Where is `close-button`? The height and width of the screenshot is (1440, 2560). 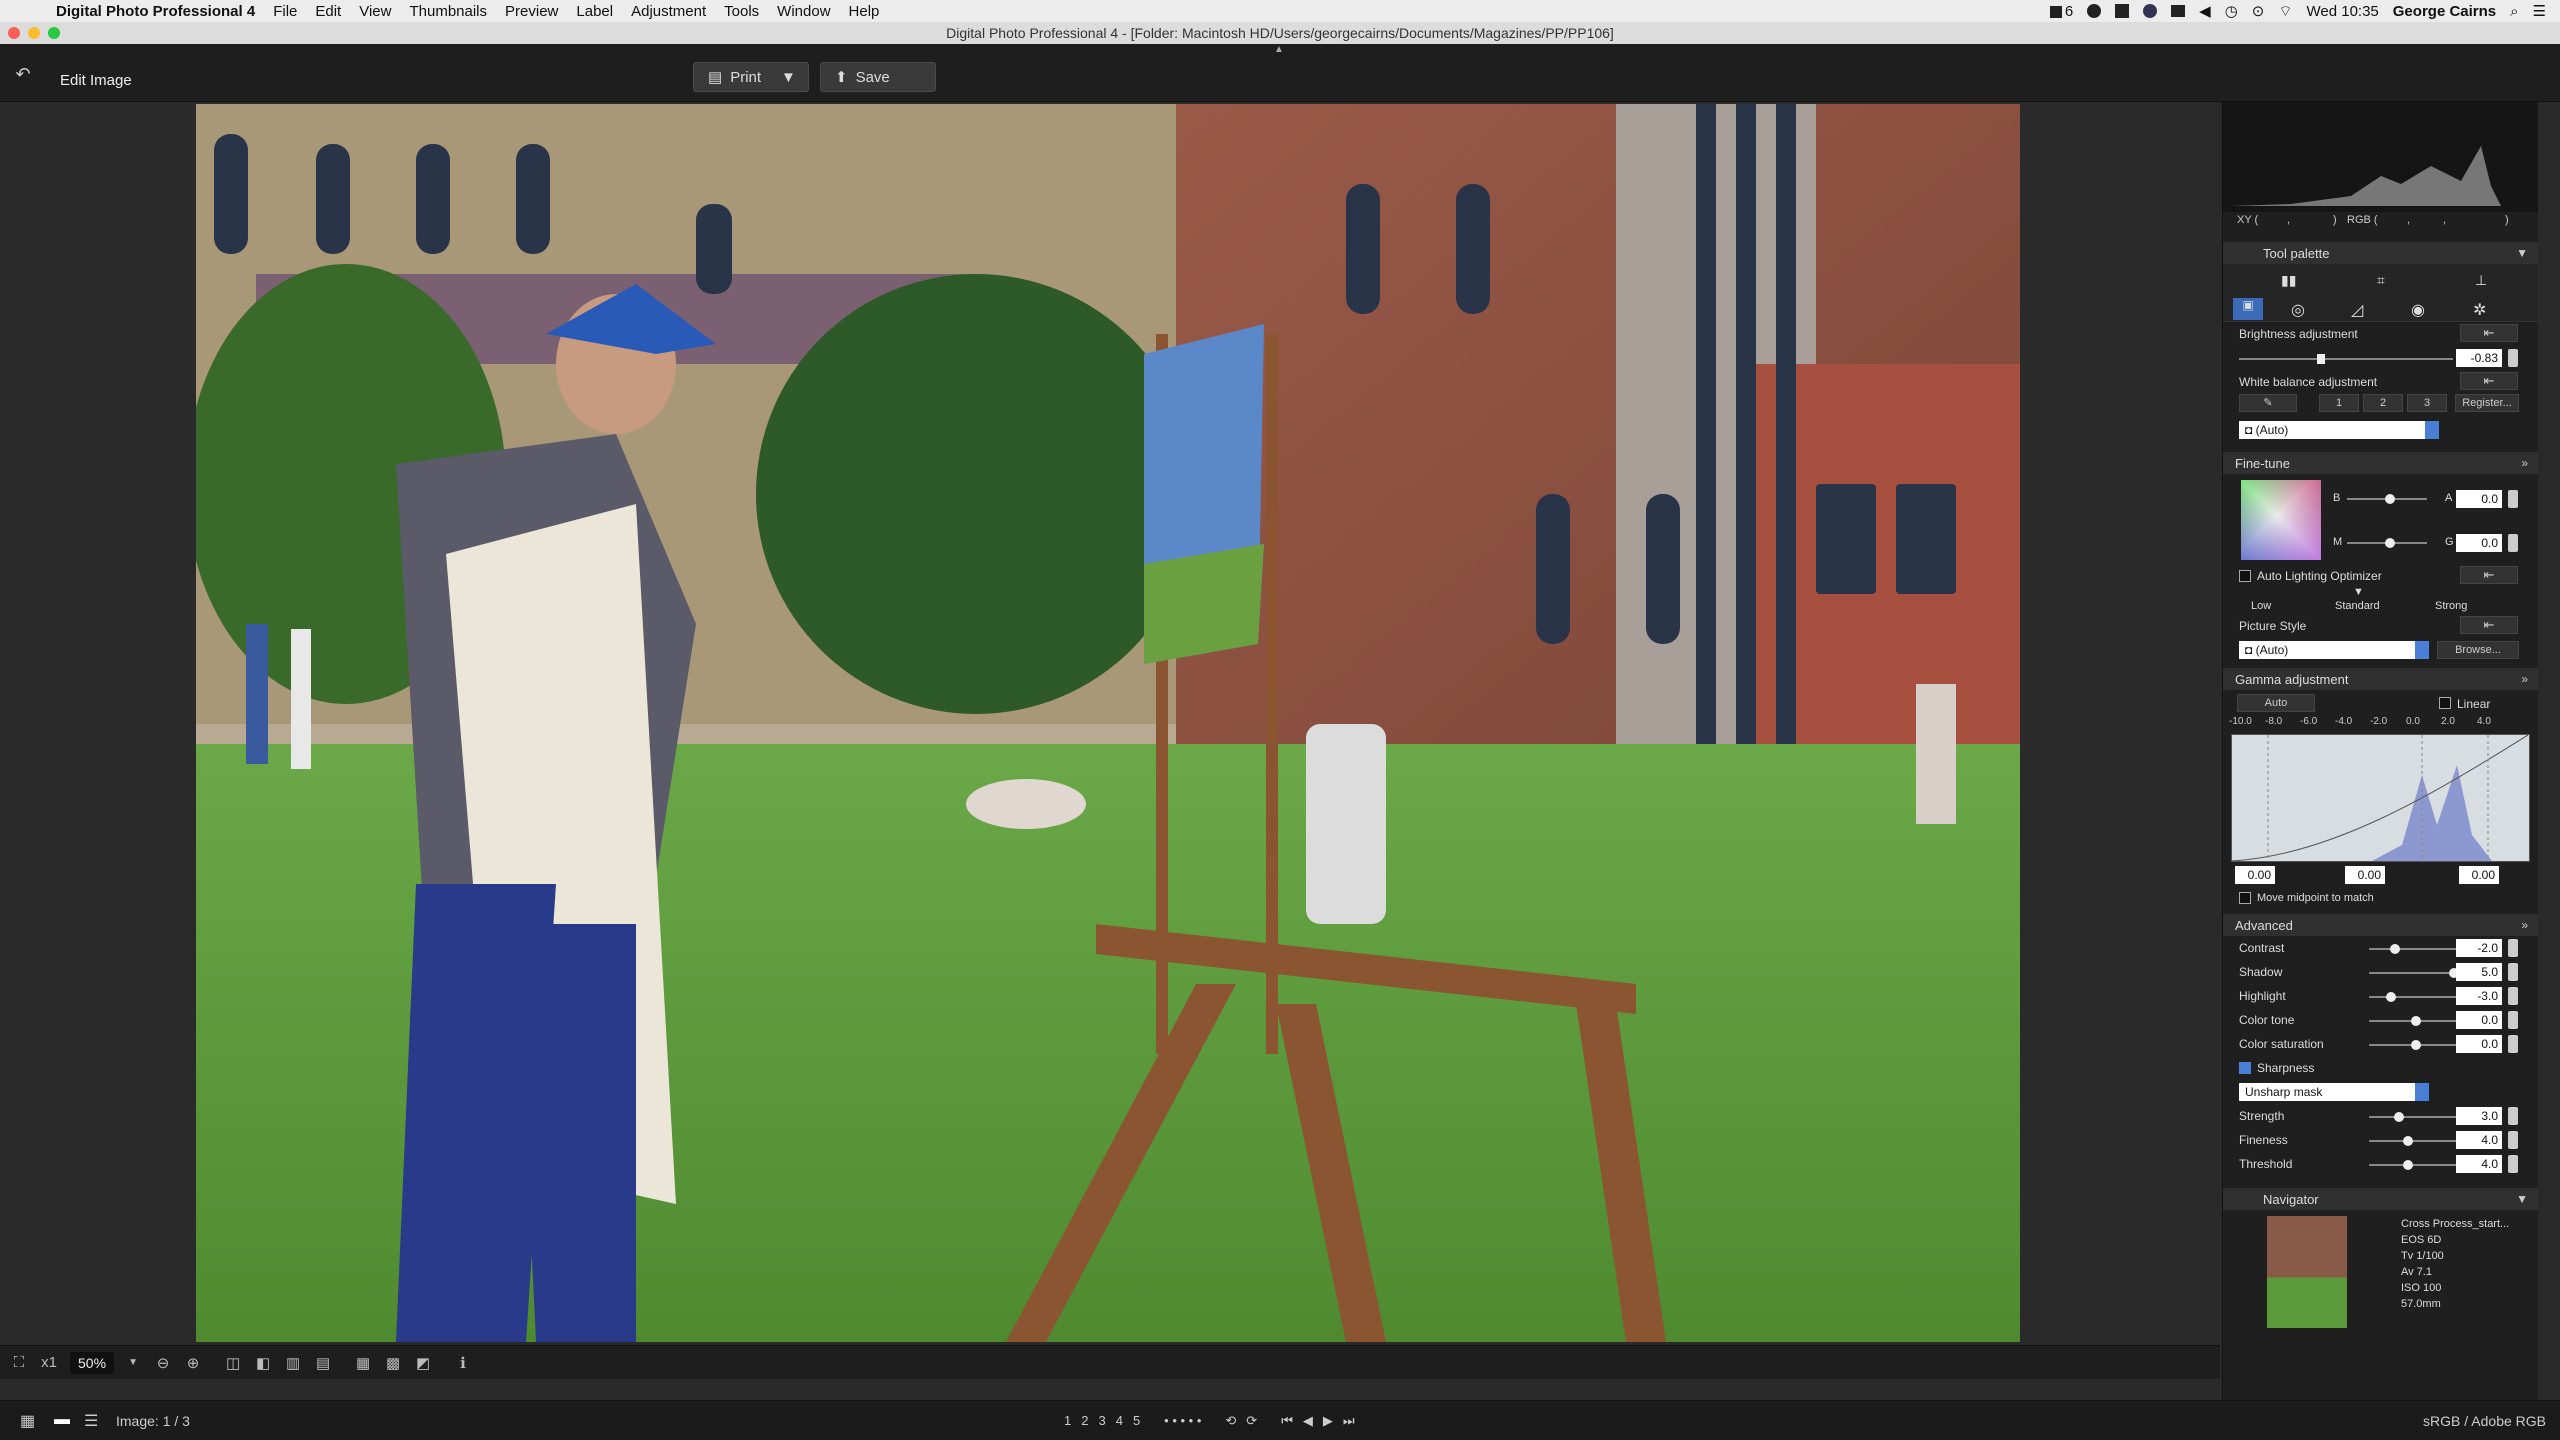
close-button is located at coordinates (14, 33).